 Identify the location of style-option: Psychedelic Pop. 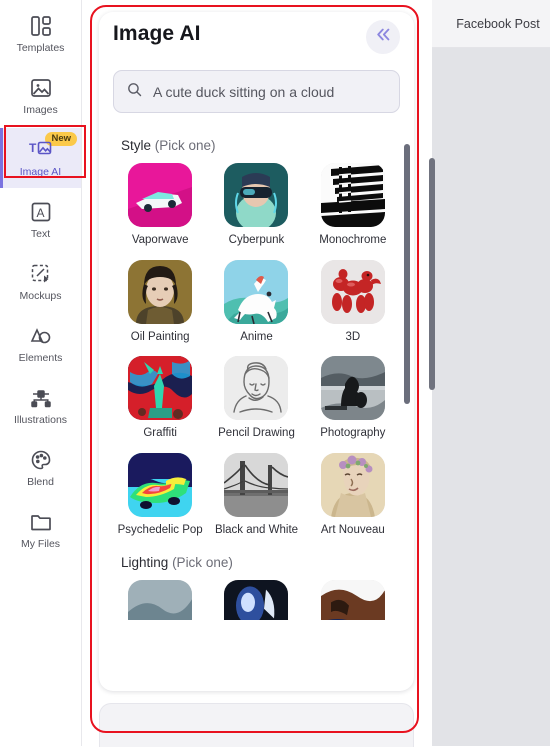
(160, 494).